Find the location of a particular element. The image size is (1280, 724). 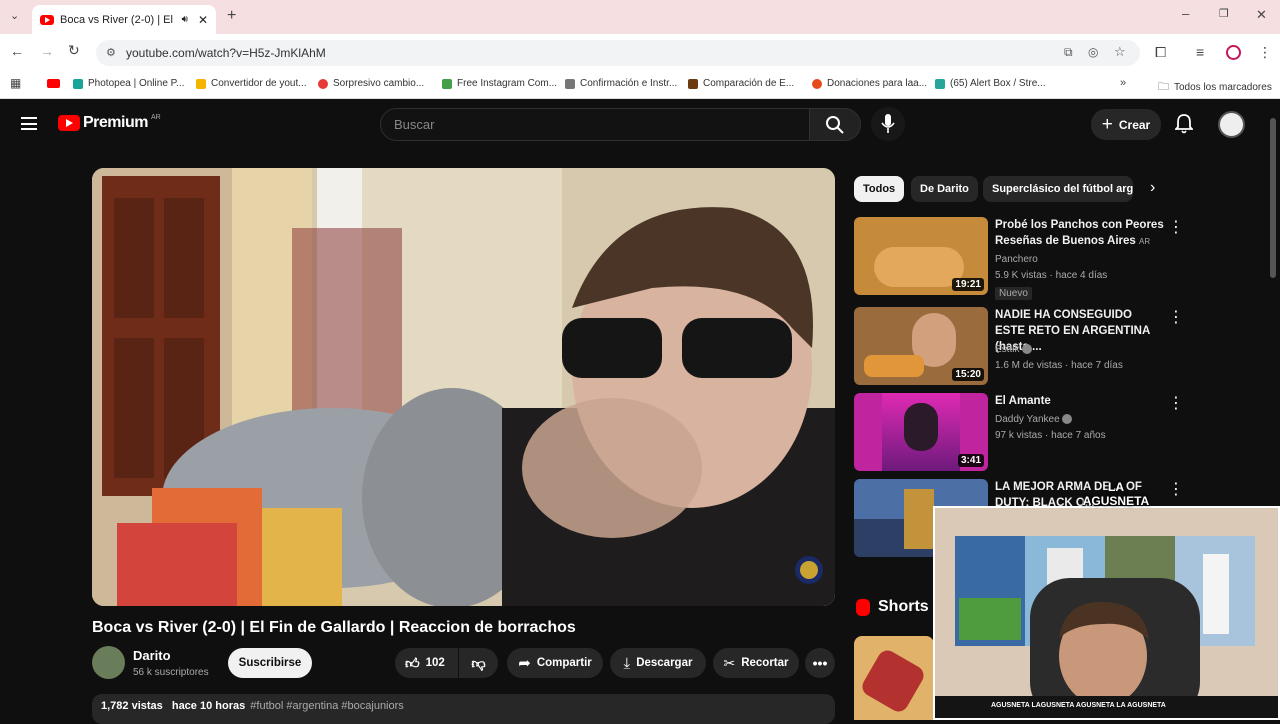

restore-button: ❐ is located at coordinates (1224, 13).